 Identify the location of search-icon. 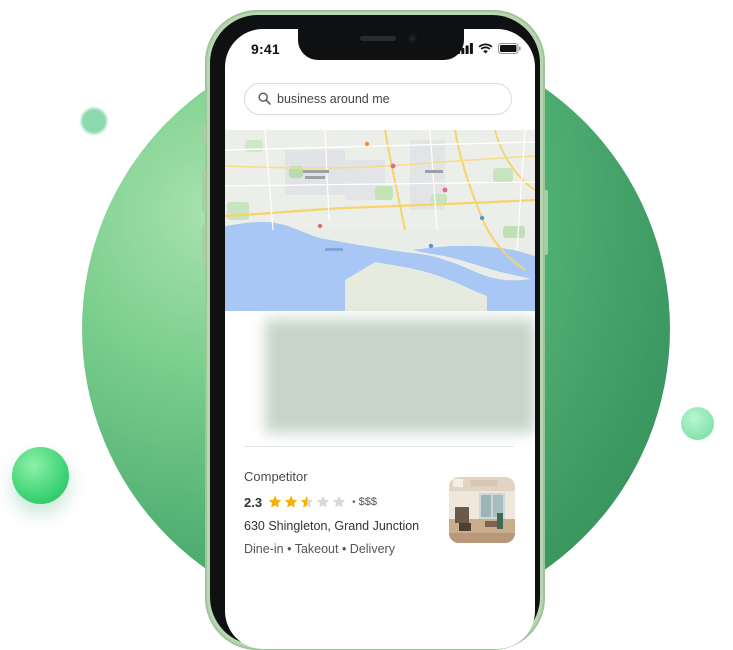
(264, 98).